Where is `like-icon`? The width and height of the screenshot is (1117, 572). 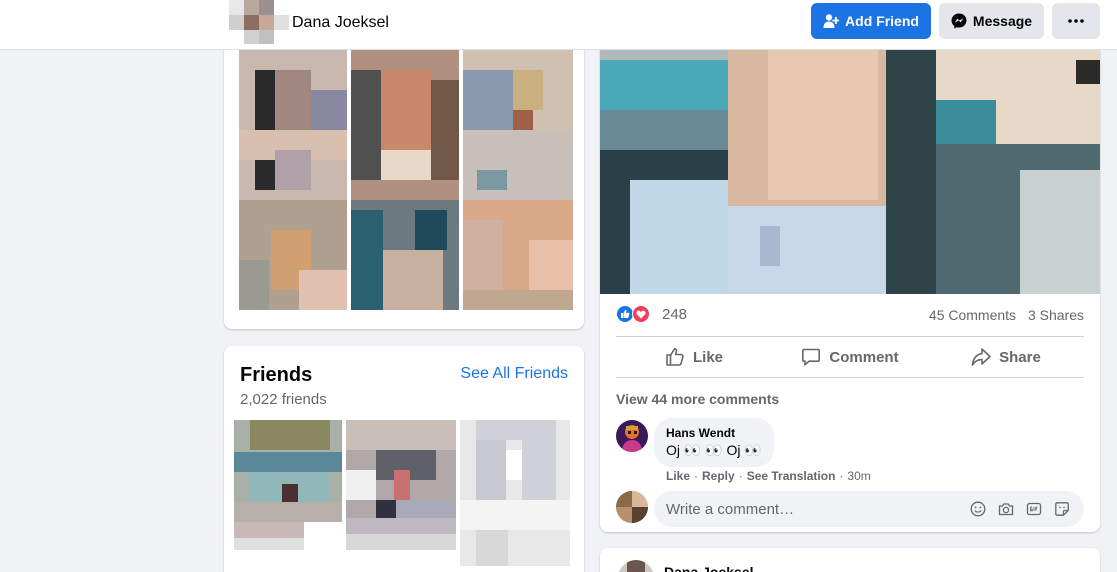 like-icon is located at coordinates (675, 357).